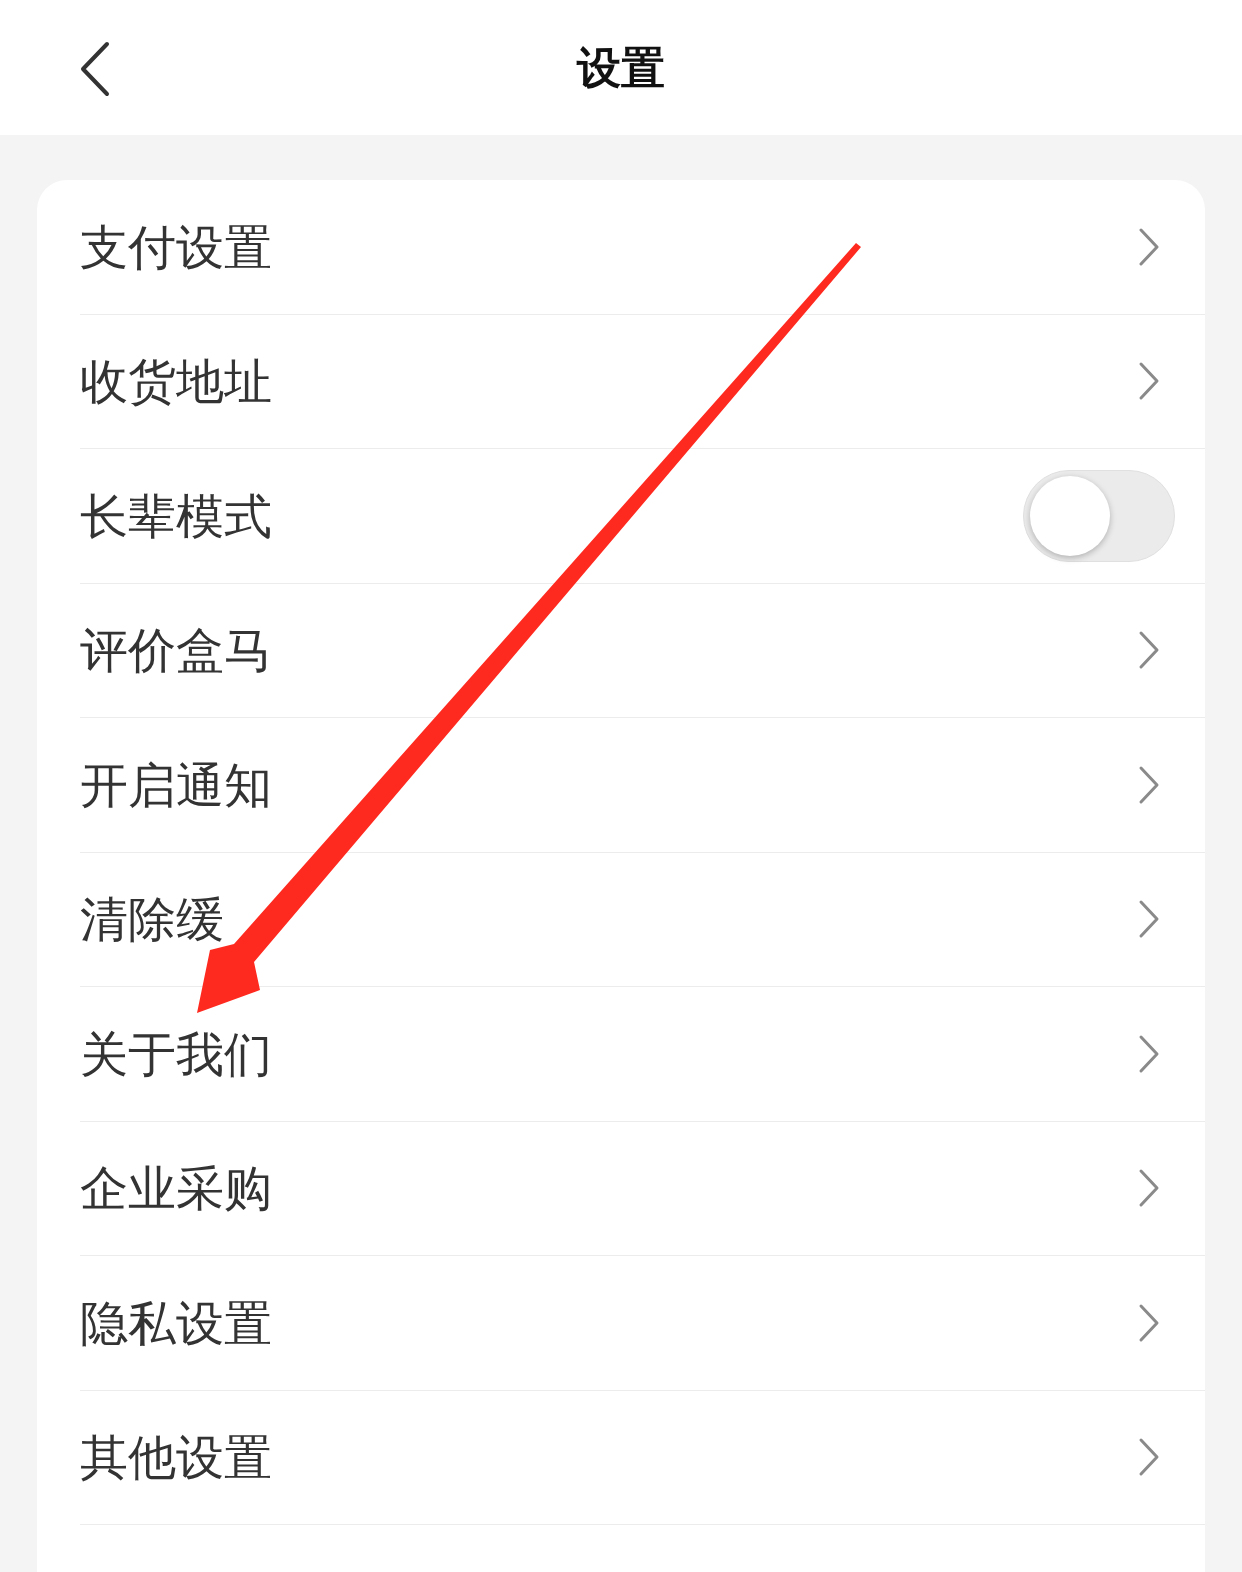 The height and width of the screenshot is (1572, 1242). I want to click on row-label: 评价盒马, so click(176, 651).